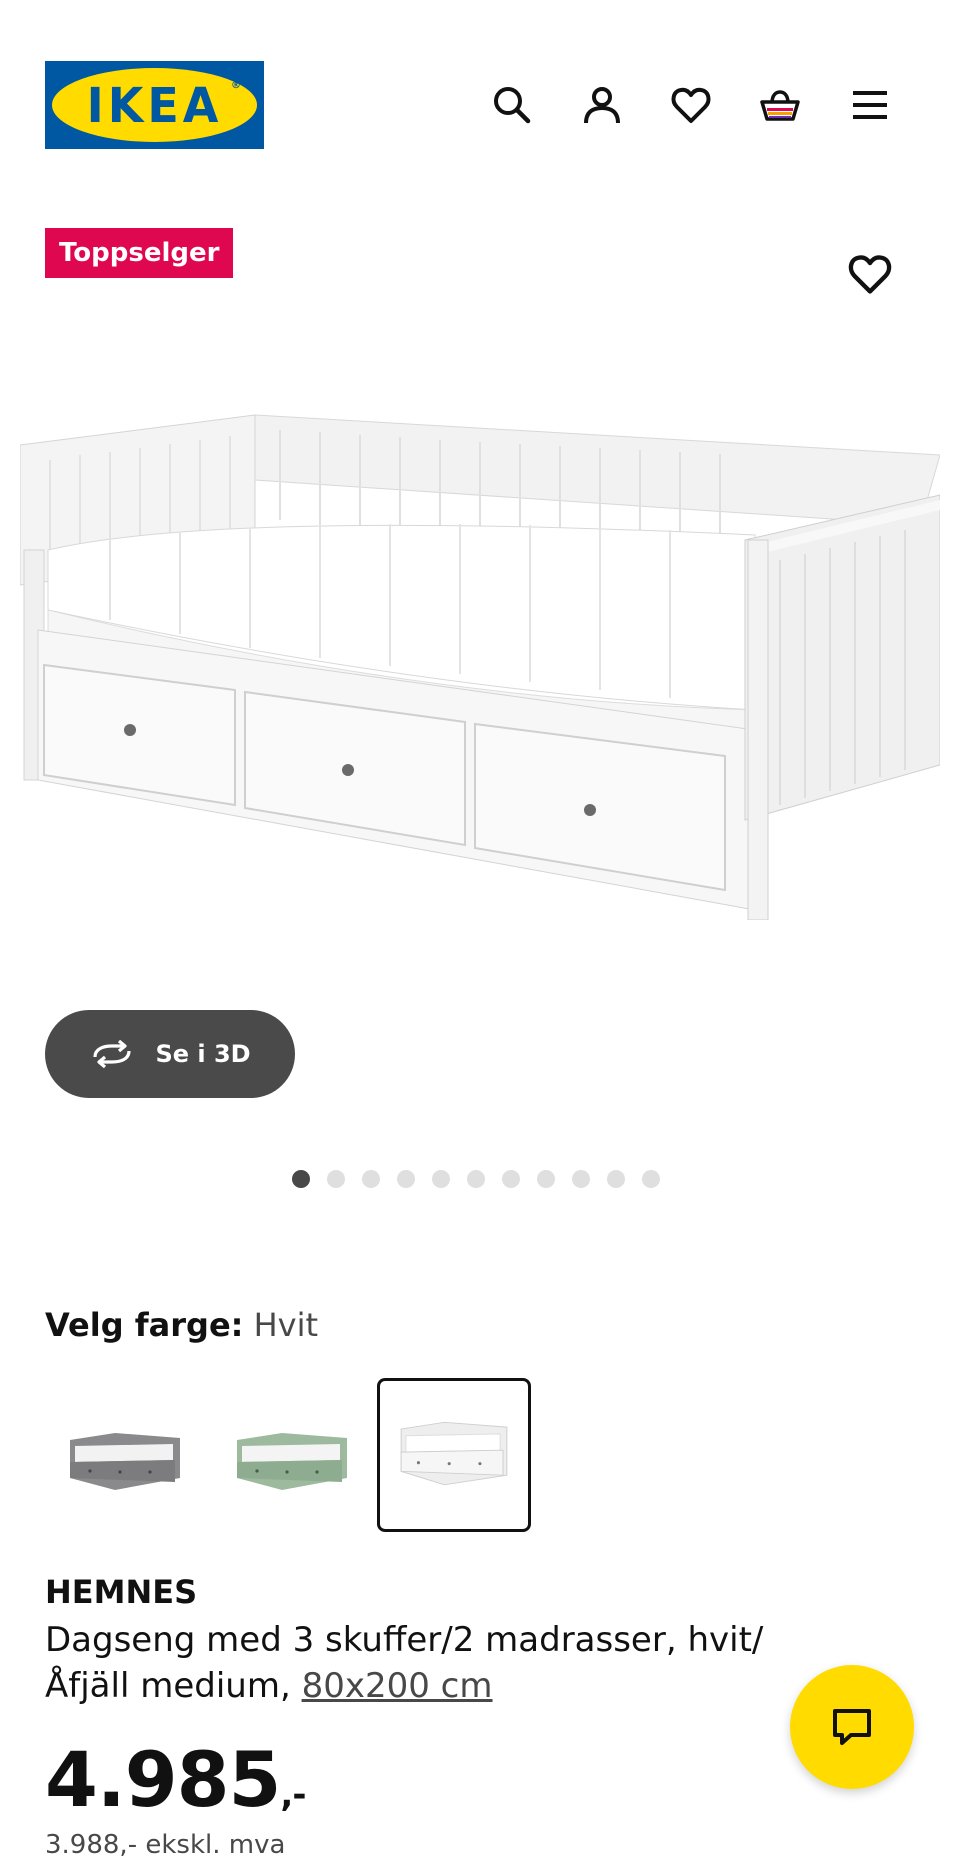 Image resolution: width=960 pixels, height=1869 pixels. Describe the element at coordinates (293, 1795) in the screenshot. I see `price-suffix: ,-` at that location.